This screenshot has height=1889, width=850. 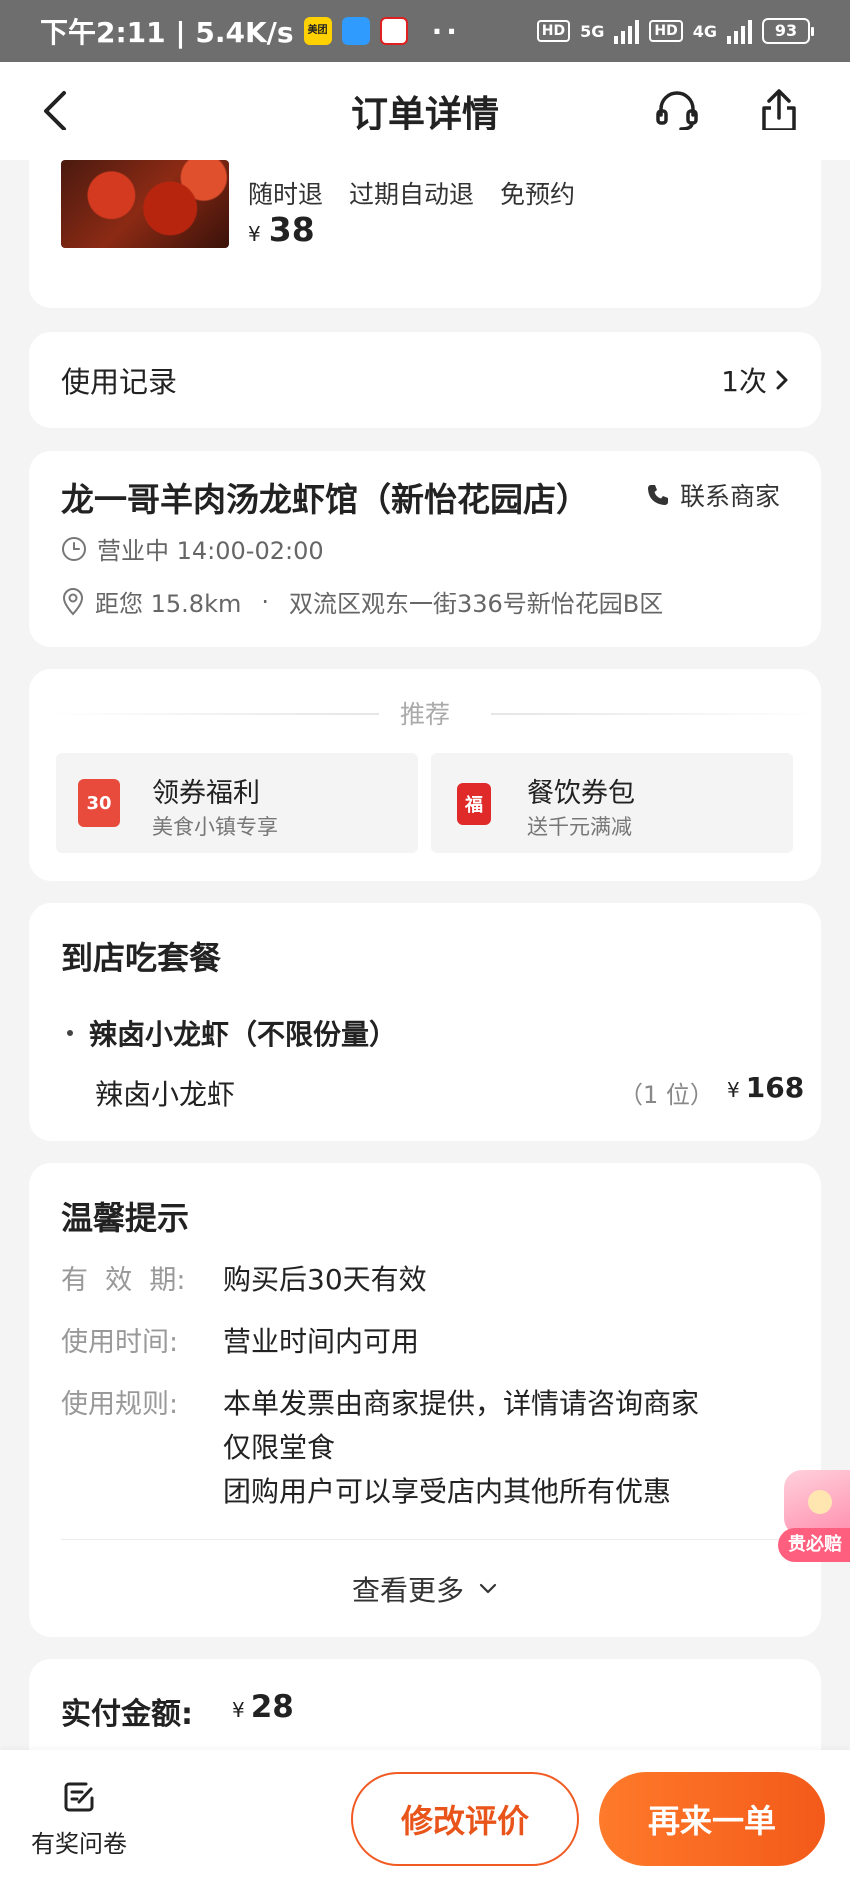 I want to click on paid-amount: ¥28, so click(x=263, y=1707).